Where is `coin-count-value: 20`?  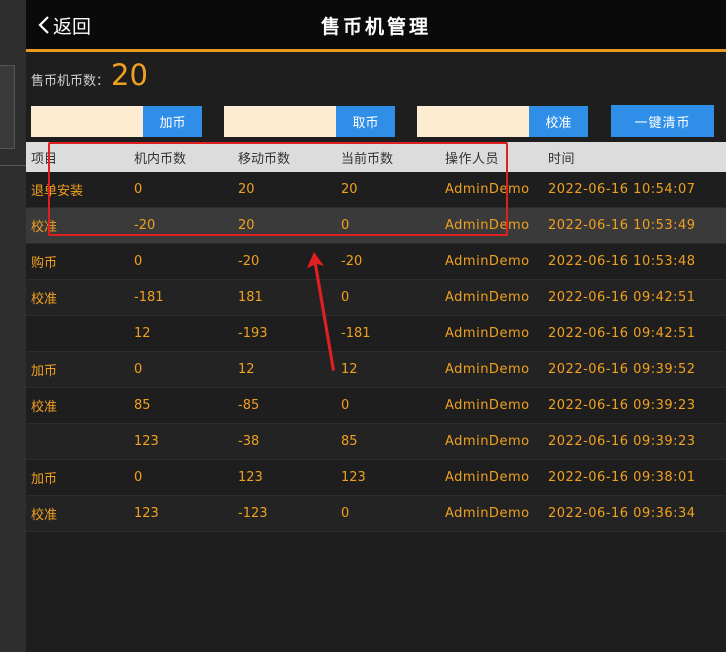
coin-count-value: 20 is located at coordinates (129, 75).